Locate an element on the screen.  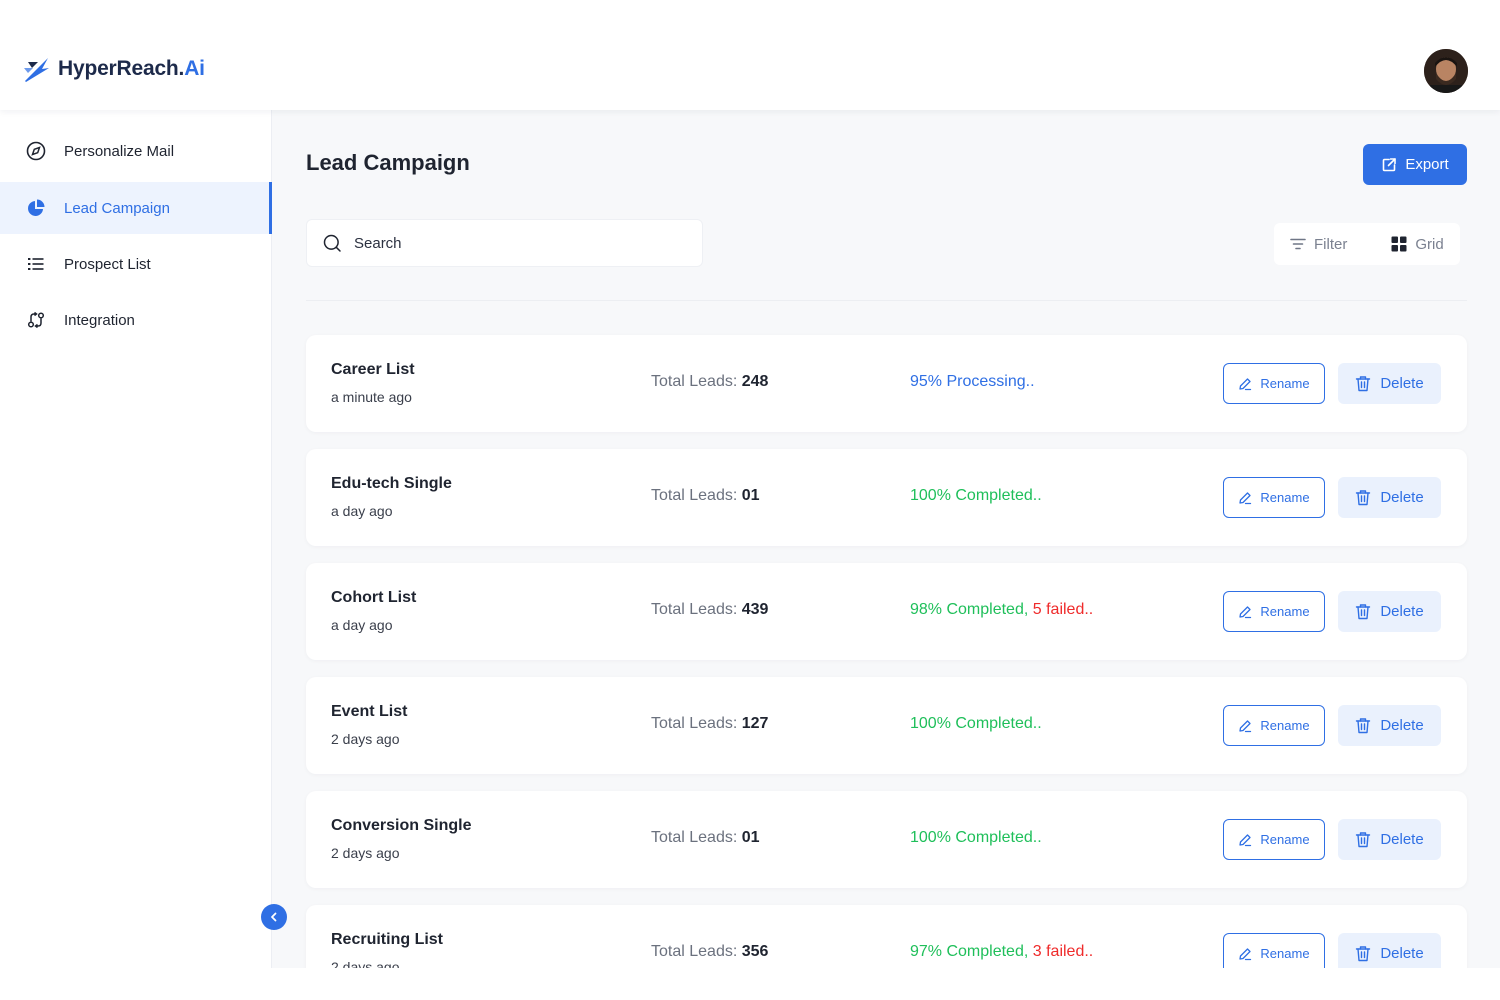
failed-count: 5 failed.. is located at coordinates (1063, 609).